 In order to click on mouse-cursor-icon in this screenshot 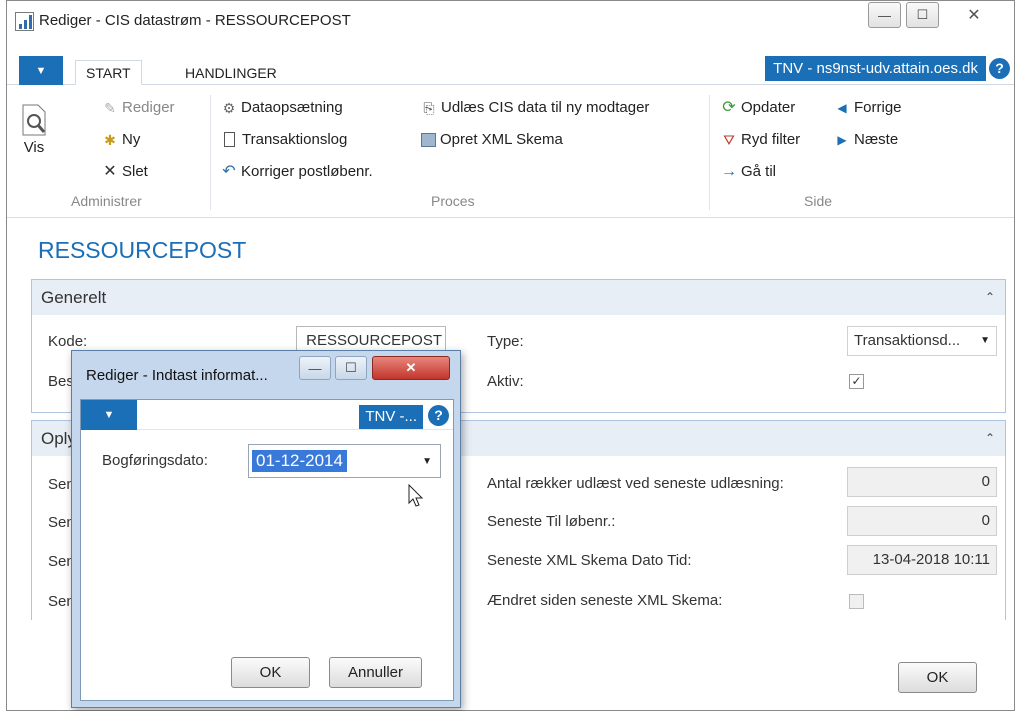, I will do `click(416, 495)`.